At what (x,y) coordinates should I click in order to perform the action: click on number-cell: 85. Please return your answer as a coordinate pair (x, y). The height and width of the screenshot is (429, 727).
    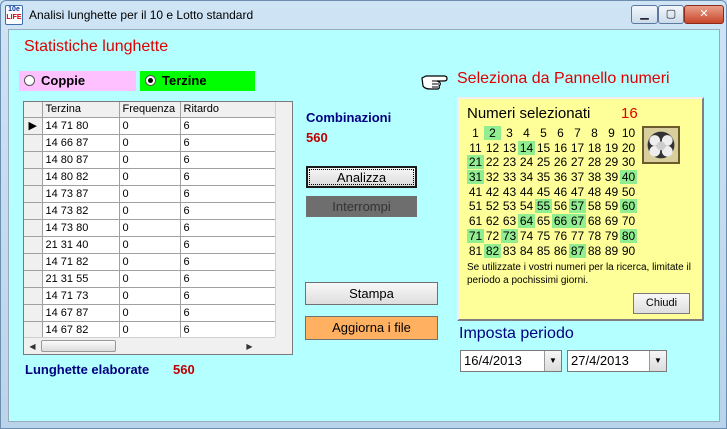
    Looking at the image, I should click on (543, 251).